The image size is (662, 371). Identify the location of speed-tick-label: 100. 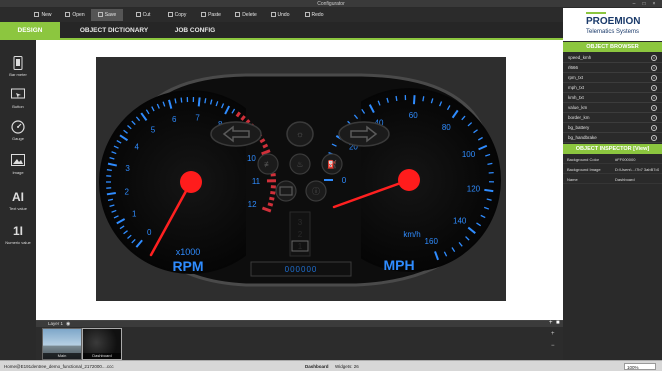
(469, 154).